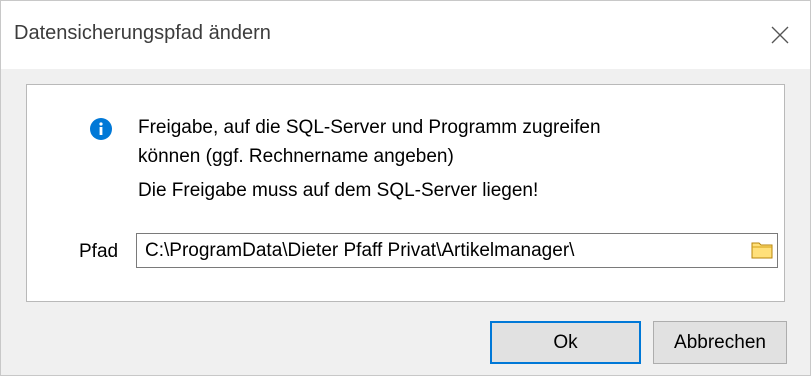  Describe the element at coordinates (142, 33) in the screenshot. I see `window-title: Datensicherungspfad ändern` at that location.